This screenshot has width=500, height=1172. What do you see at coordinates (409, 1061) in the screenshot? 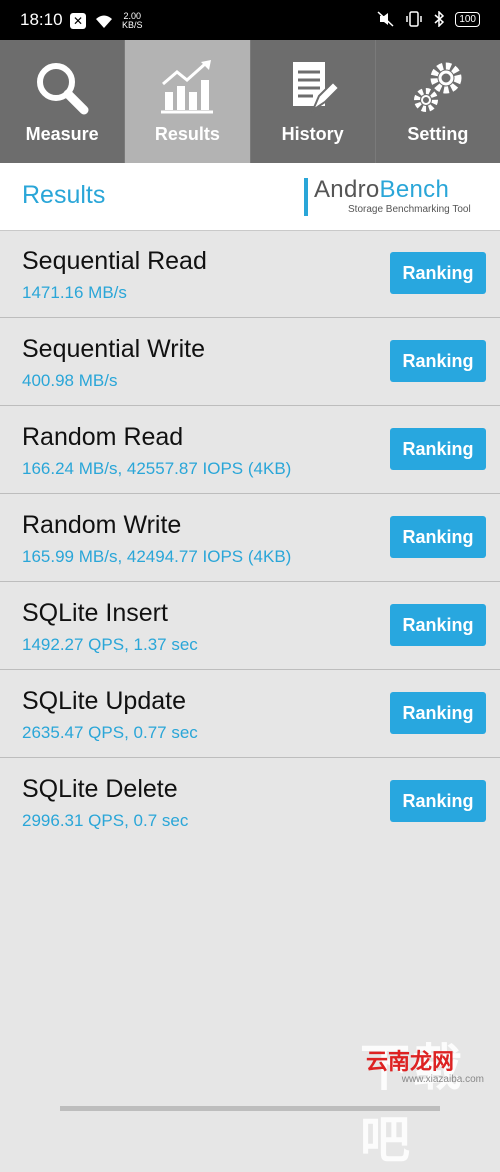
I see `watermark-red-text: 云南龙网` at bounding box center [409, 1061].